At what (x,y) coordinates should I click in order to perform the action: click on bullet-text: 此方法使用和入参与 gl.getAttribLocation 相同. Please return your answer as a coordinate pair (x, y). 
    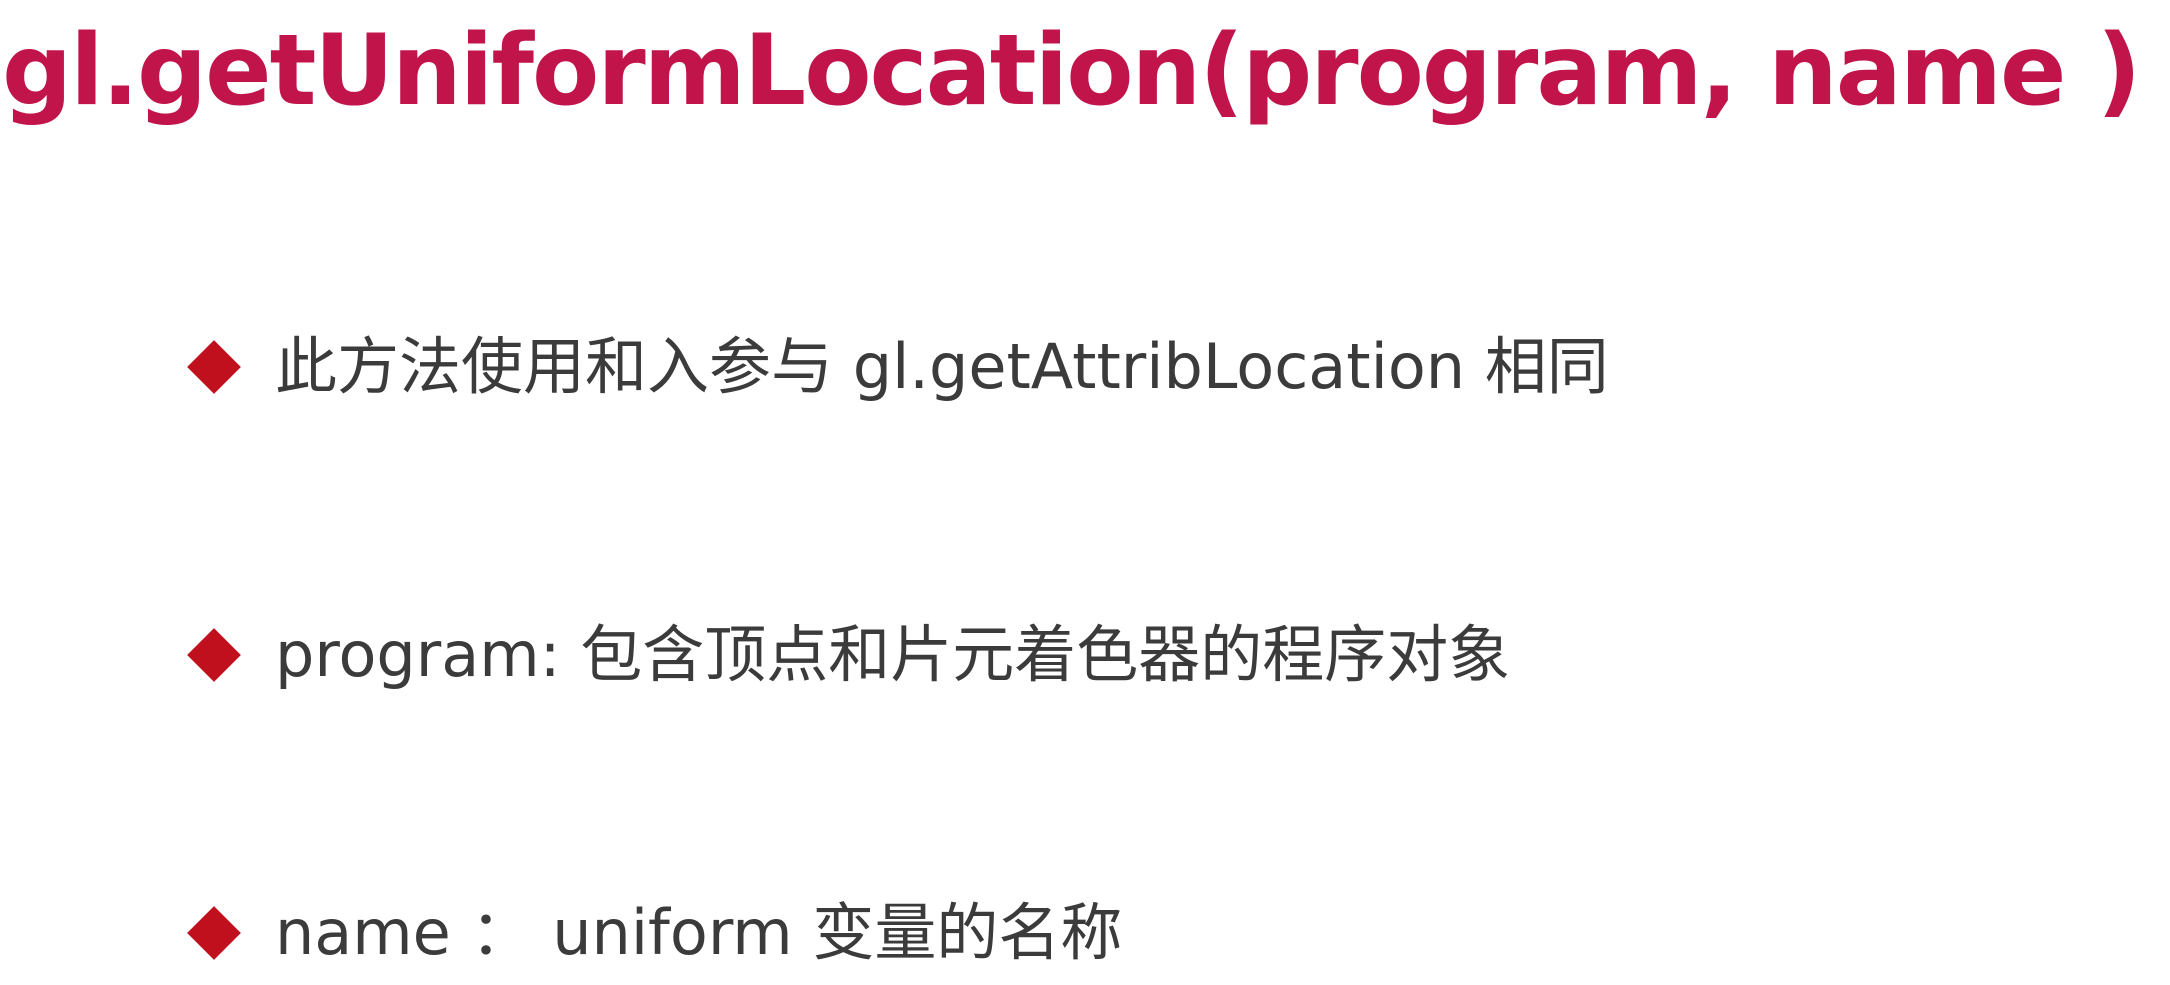
    Looking at the image, I should click on (942, 366).